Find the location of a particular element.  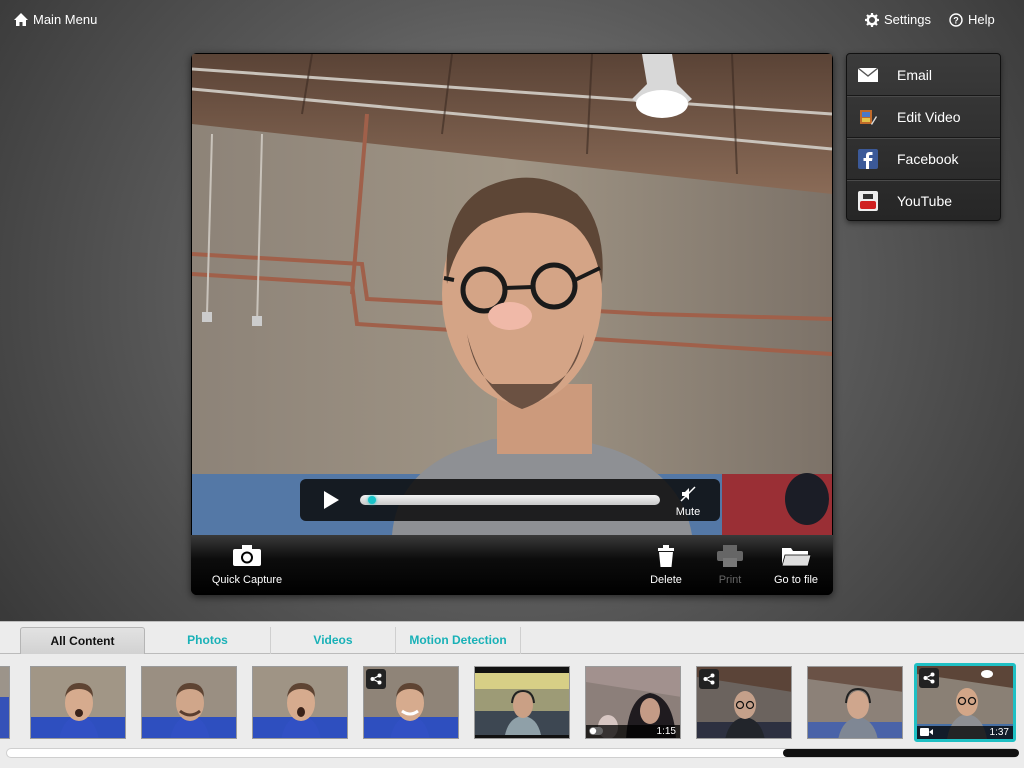

video-toggle-icon is located at coordinates (596, 731).